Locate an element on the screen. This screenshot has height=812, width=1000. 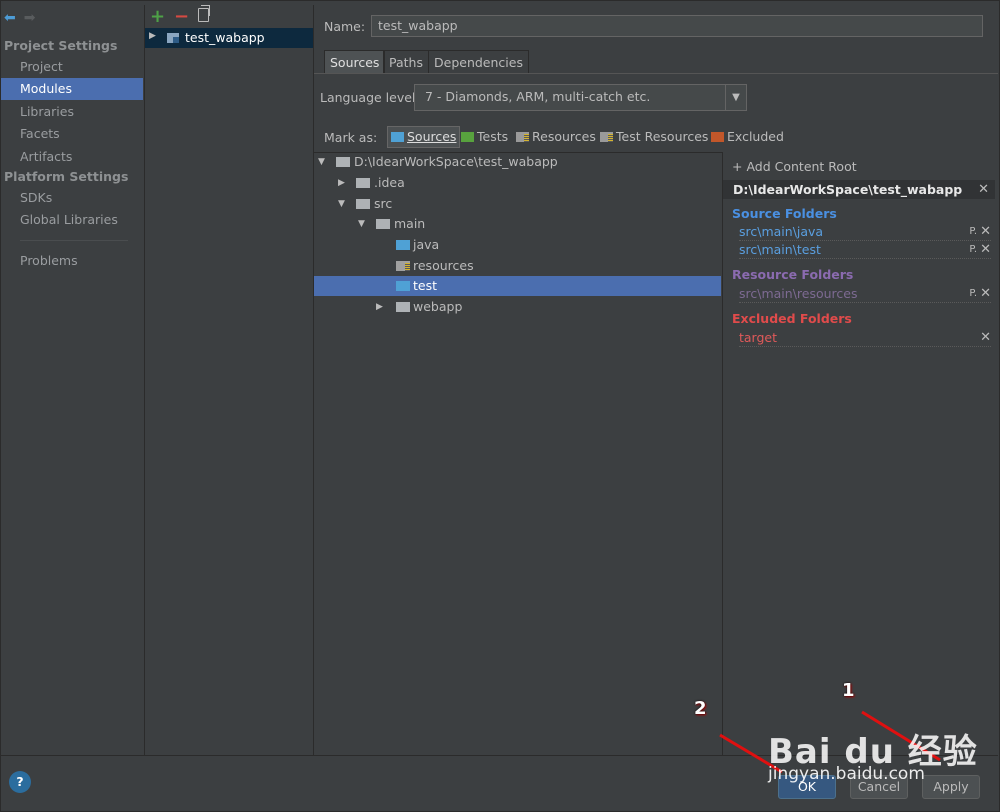
baidu-watermark-url: jingyan.baidu.com is located at coordinates (846, 774).